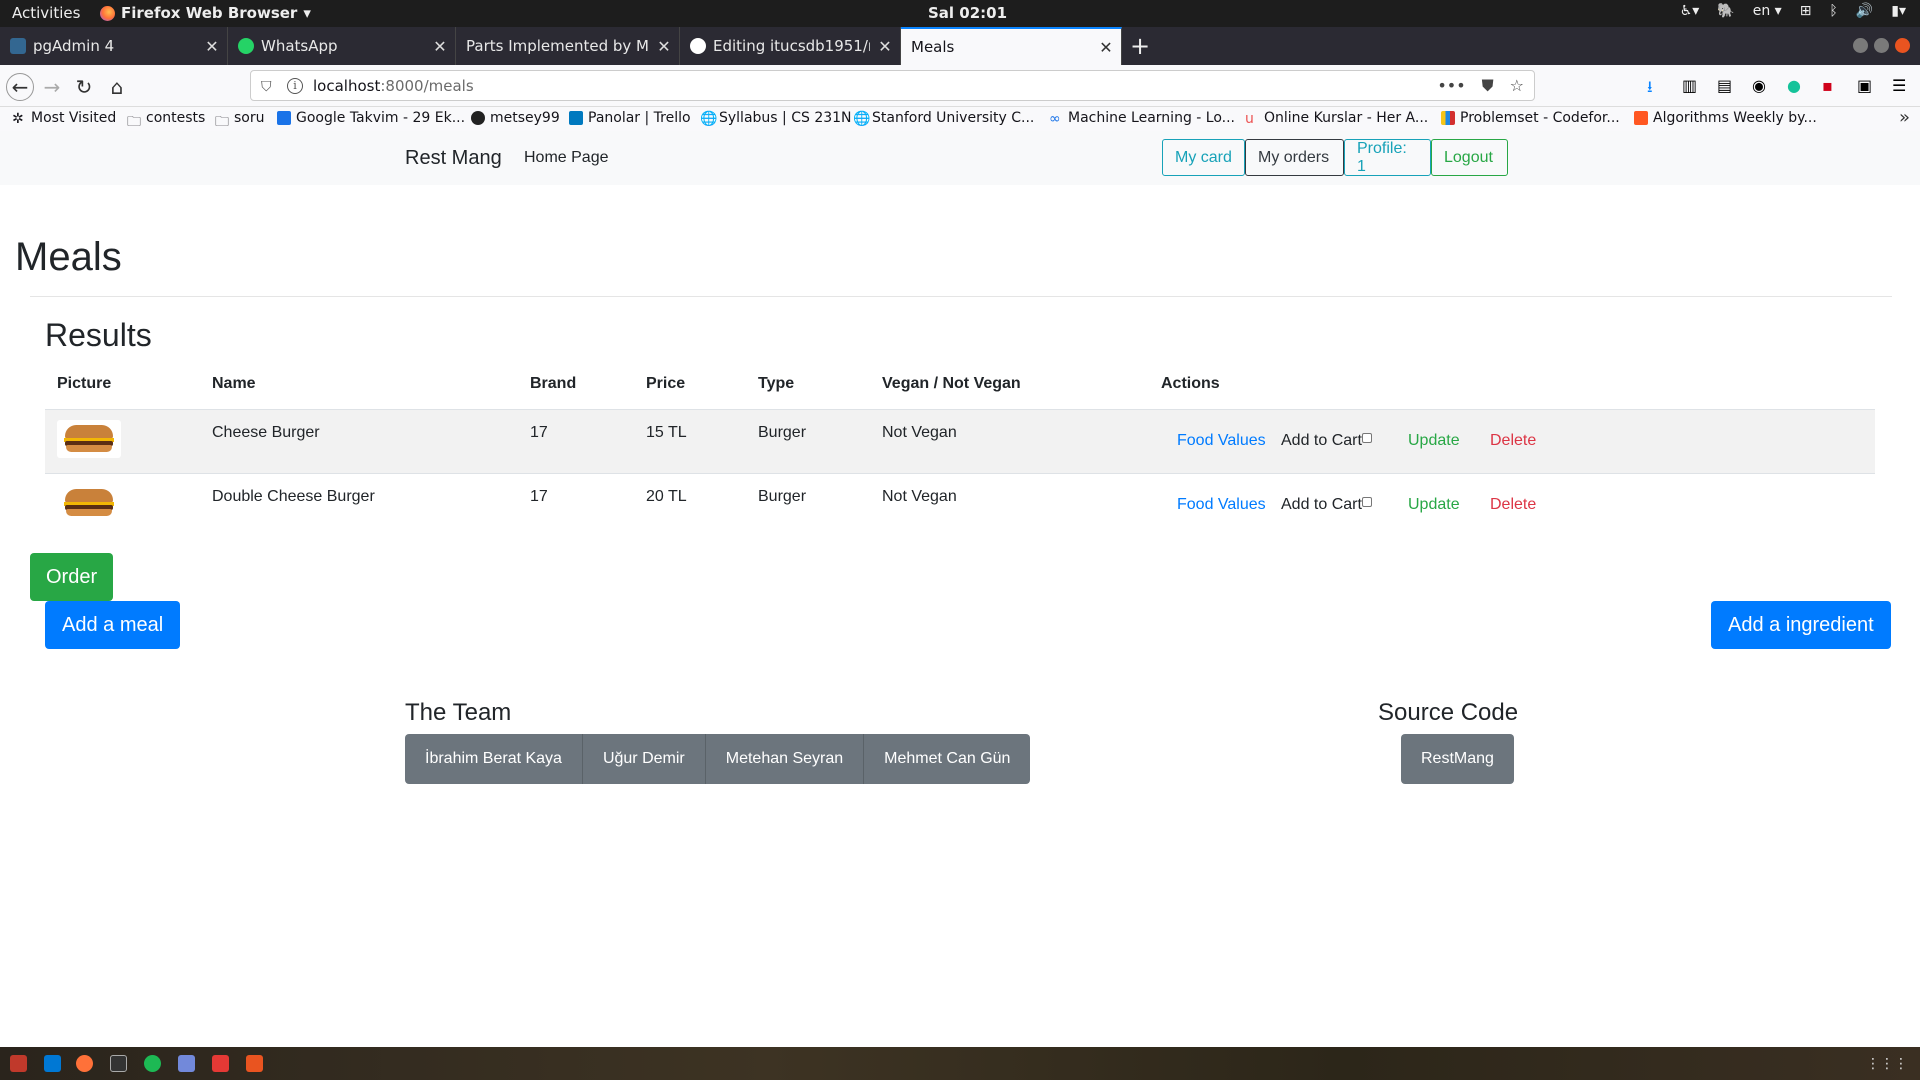  Describe the element at coordinates (1517, 86) in the screenshot. I see `star-icon: ☆` at that location.